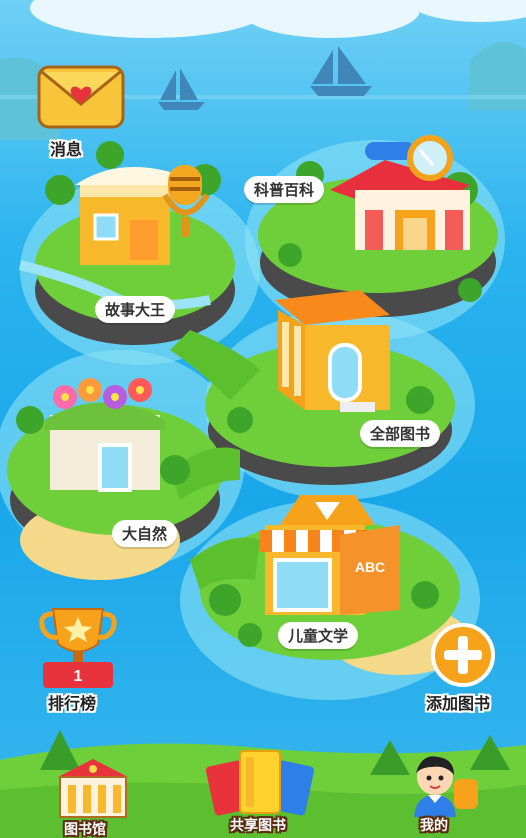 The image size is (526, 838). I want to click on flower-house-icon, so click(105, 435).